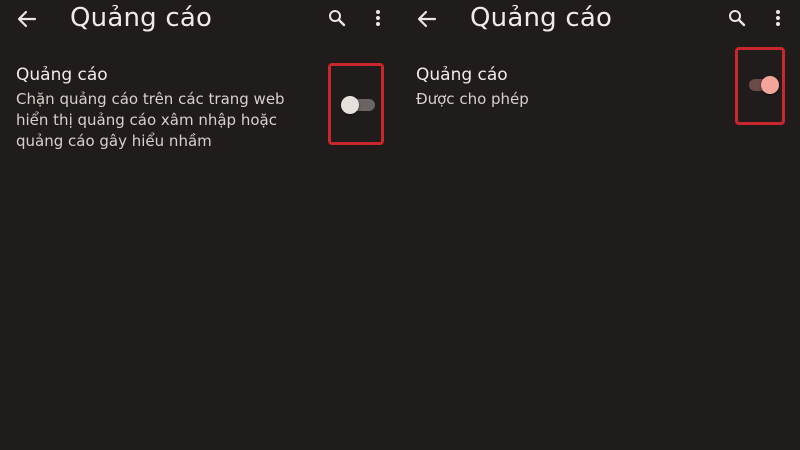 This screenshot has width=800, height=450. I want to click on ads-toggle-on, so click(766, 85).